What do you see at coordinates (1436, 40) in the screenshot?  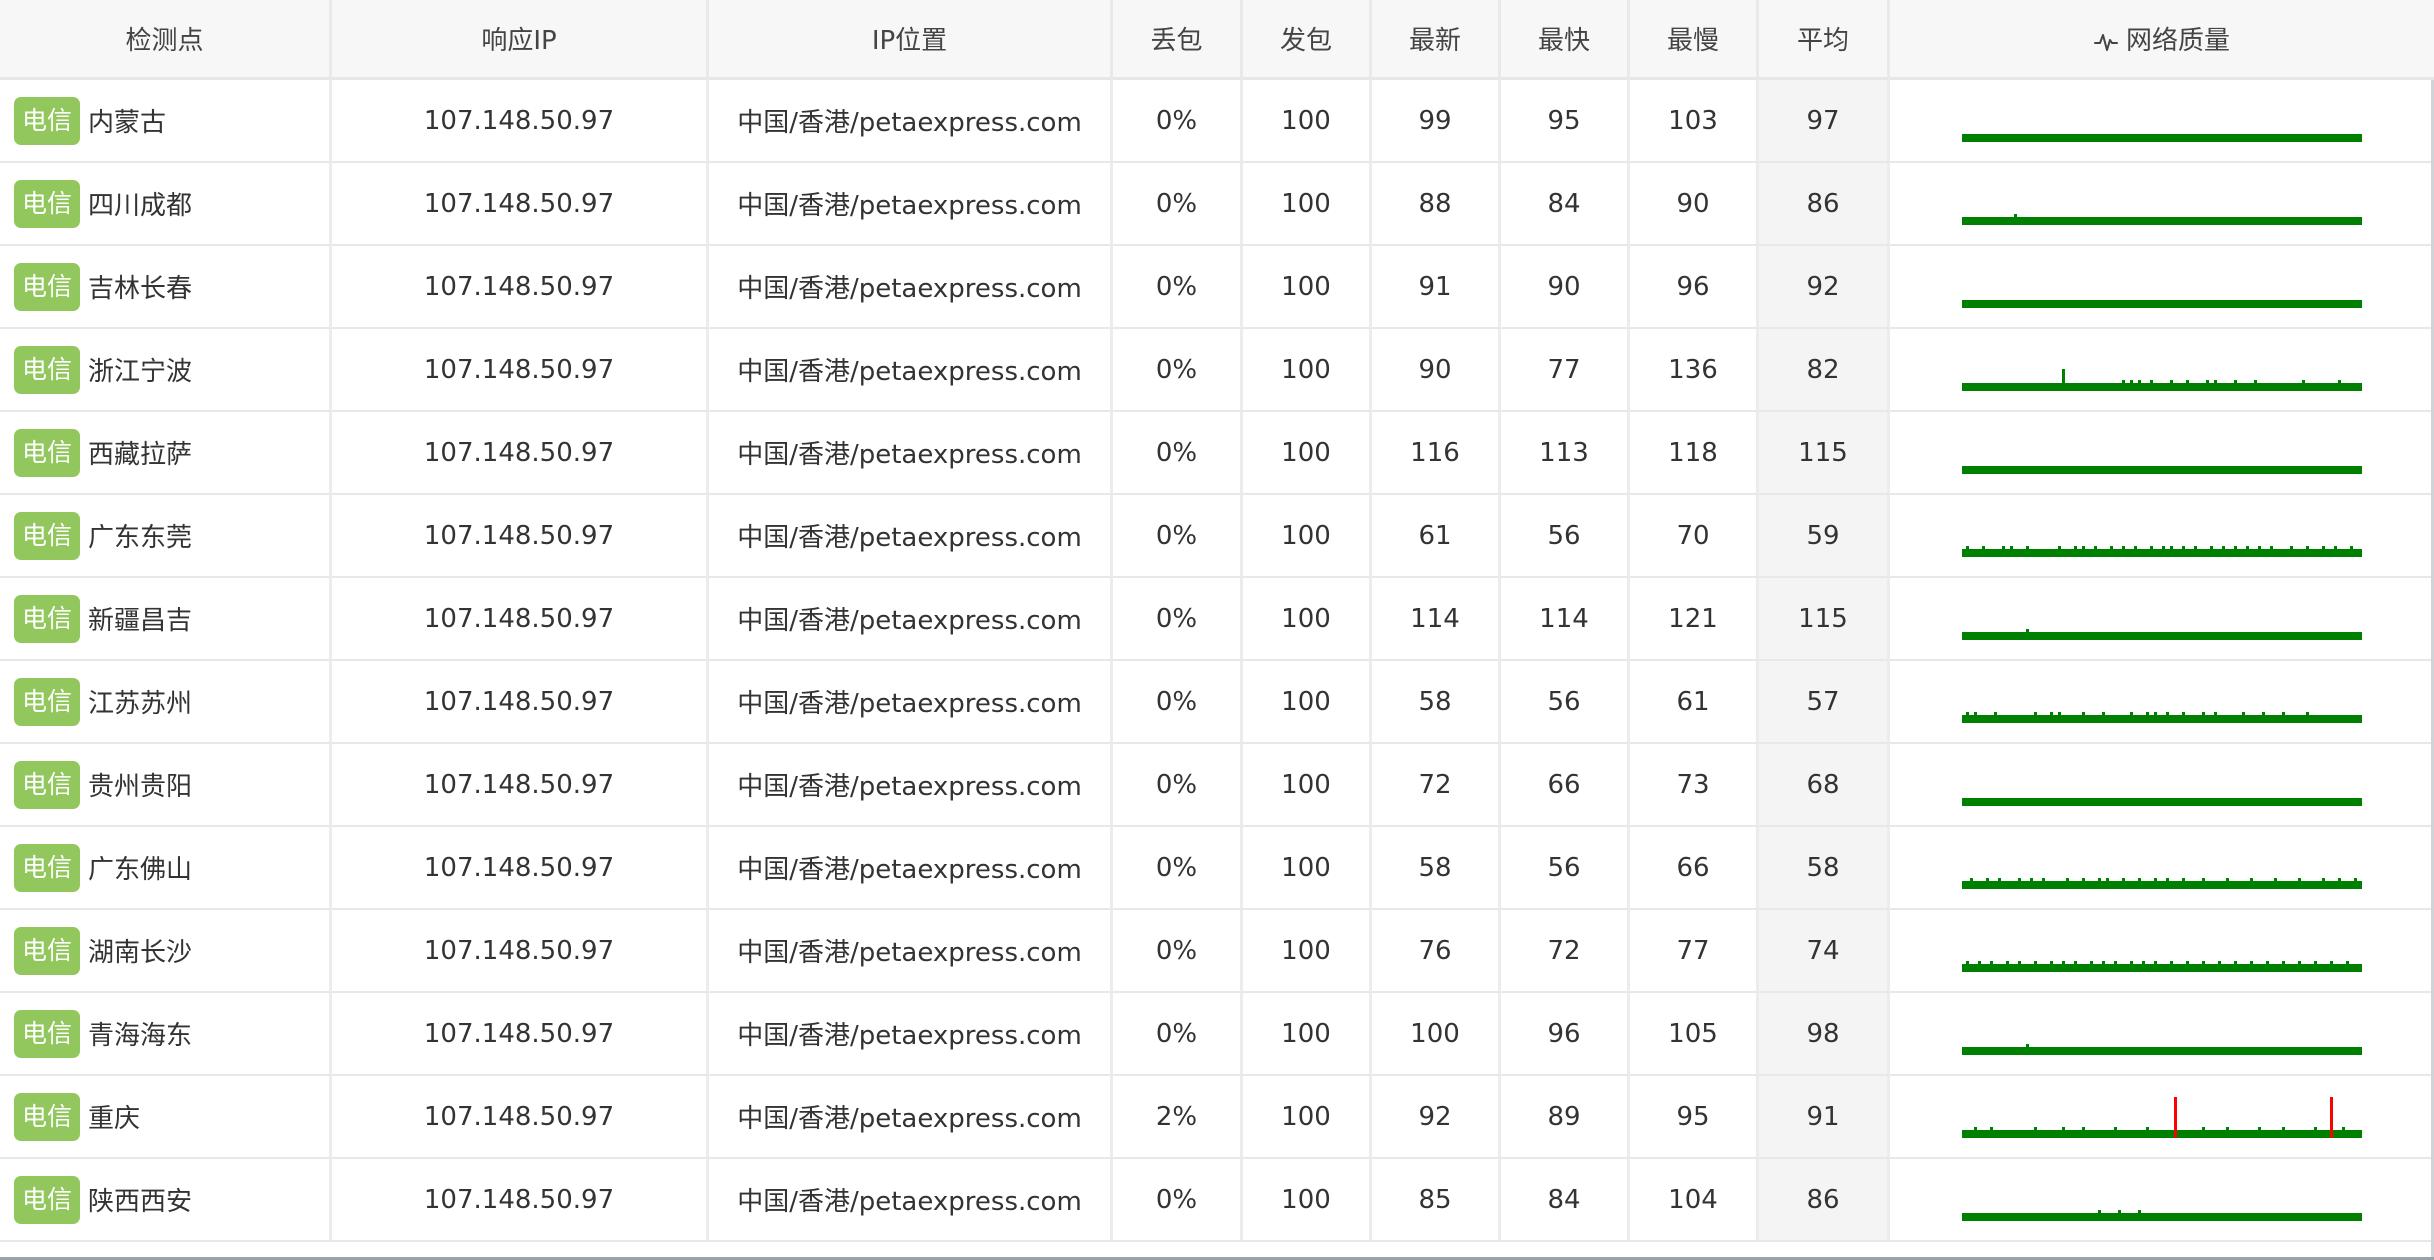 I see `header-latest: 最新` at bounding box center [1436, 40].